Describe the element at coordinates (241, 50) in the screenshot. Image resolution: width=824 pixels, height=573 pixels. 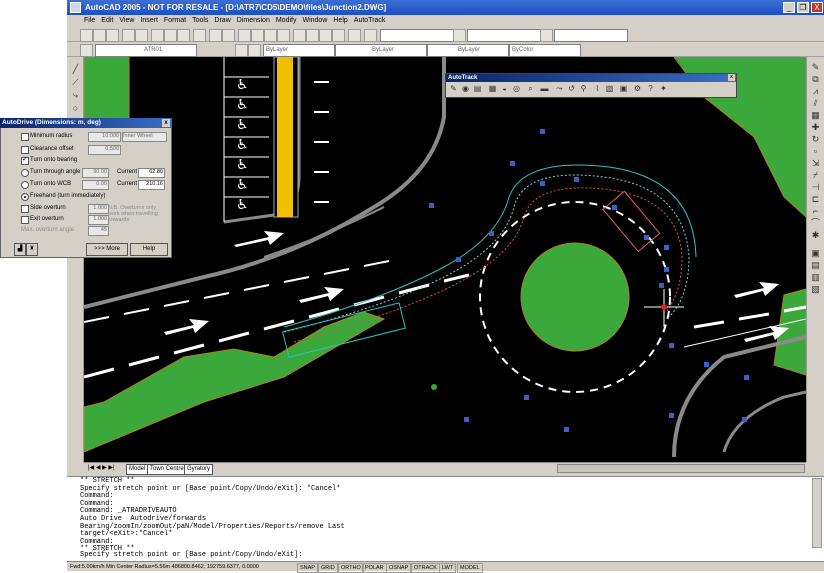
I see `layer-previous-icon` at that location.